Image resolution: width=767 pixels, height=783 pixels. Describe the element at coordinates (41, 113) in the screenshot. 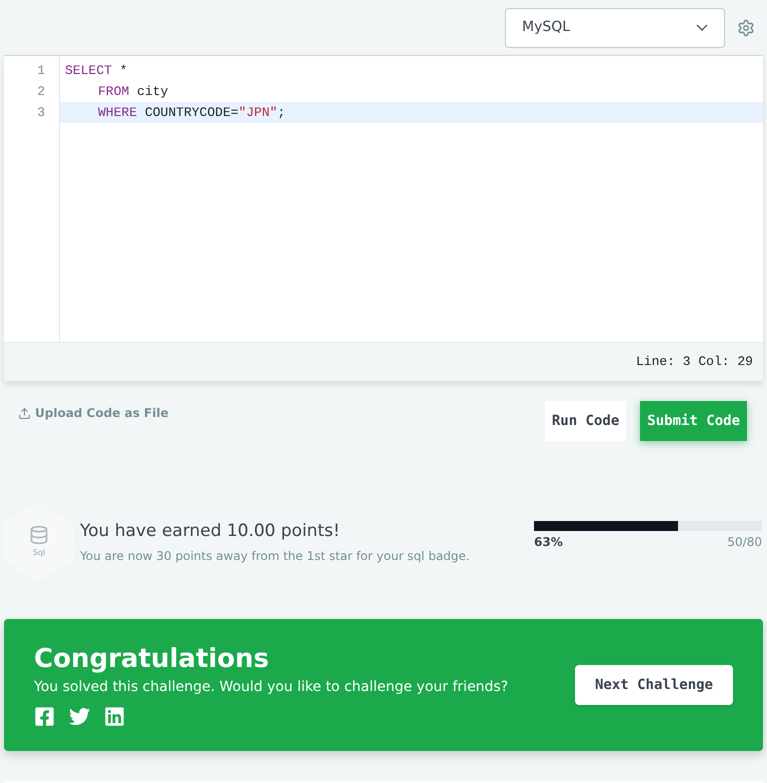

I see `line-number: 3` at that location.